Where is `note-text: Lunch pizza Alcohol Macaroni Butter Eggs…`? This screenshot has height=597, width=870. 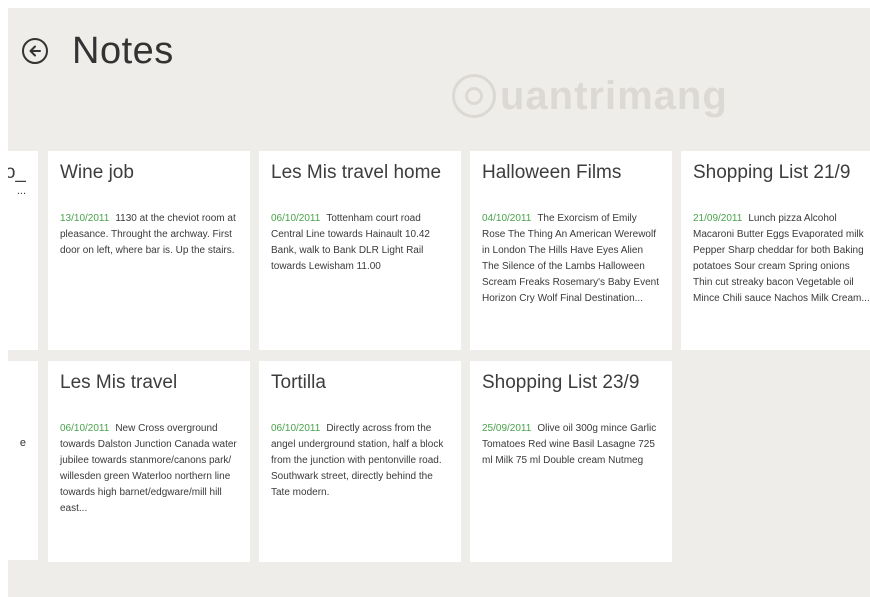
note-text: Lunch pizza Alcohol Macaroni Butter Eggs… is located at coordinates (781, 258).